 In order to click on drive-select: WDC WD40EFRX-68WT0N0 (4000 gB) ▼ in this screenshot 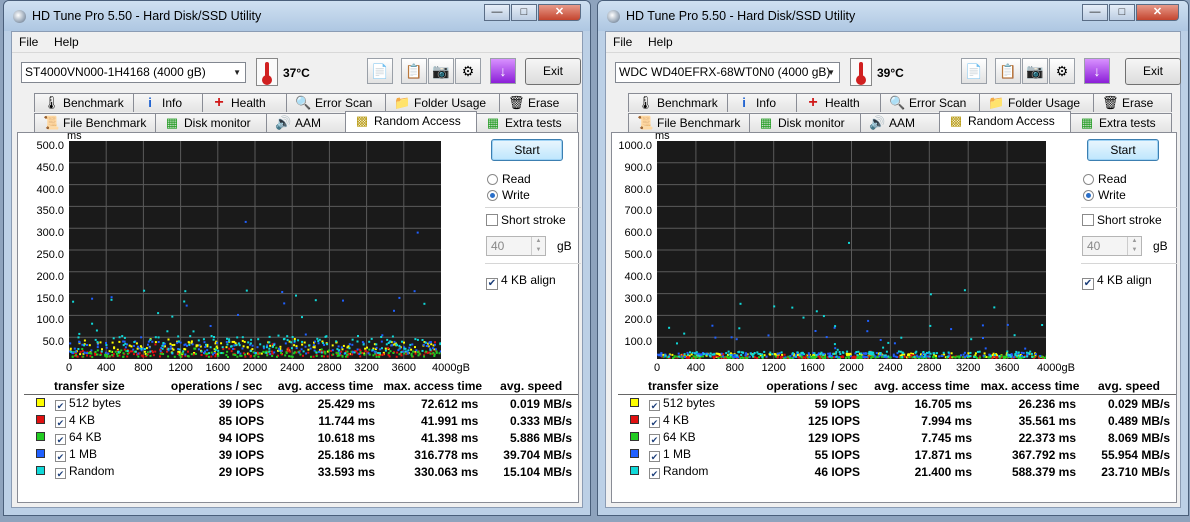, I will do `click(727, 72)`.